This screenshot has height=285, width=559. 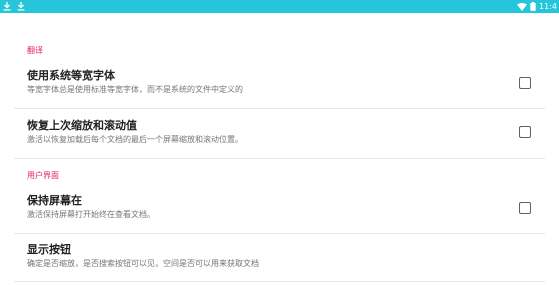 What do you see at coordinates (82, 125) in the screenshot?
I see `pref-title: 恢复上次缩放和滚动值` at bounding box center [82, 125].